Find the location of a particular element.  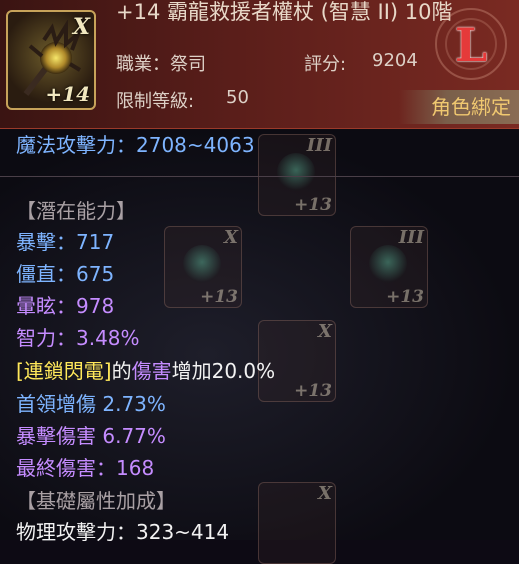

potential-stat-crit: 暴擊：717 is located at coordinates (65, 242).